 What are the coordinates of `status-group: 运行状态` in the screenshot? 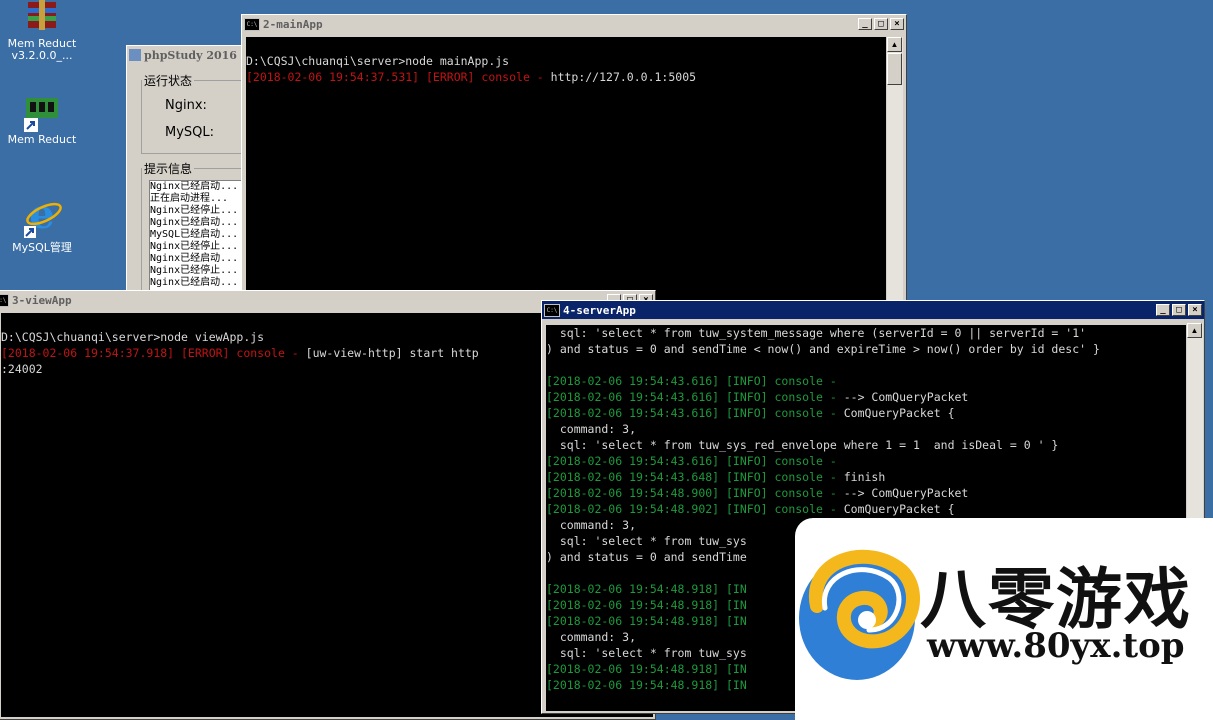 It's located at (197, 113).